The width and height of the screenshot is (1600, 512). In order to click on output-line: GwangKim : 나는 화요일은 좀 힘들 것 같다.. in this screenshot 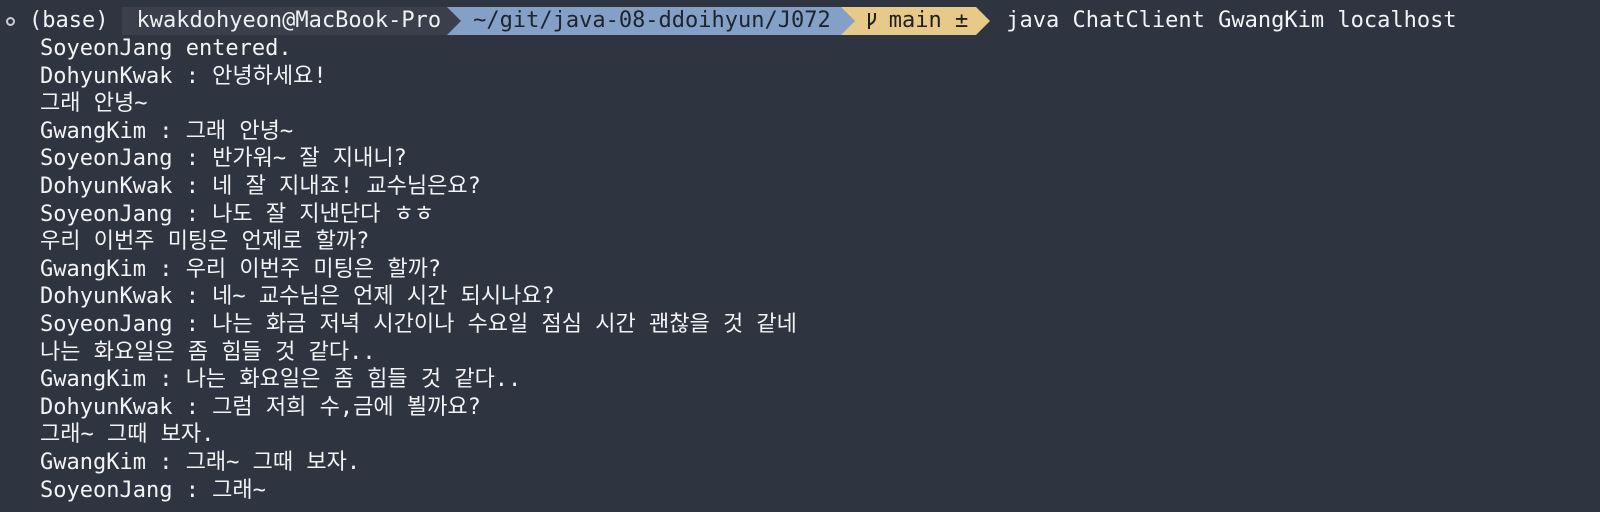, I will do `click(281, 380)`.